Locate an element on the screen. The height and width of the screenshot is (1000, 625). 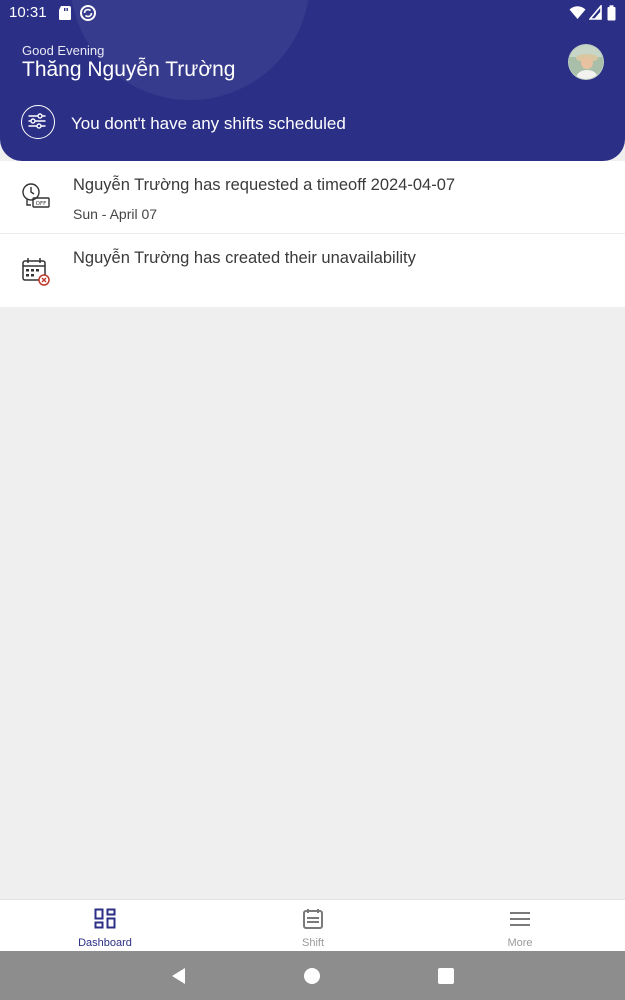
calendar-icon is located at coordinates (313, 919).